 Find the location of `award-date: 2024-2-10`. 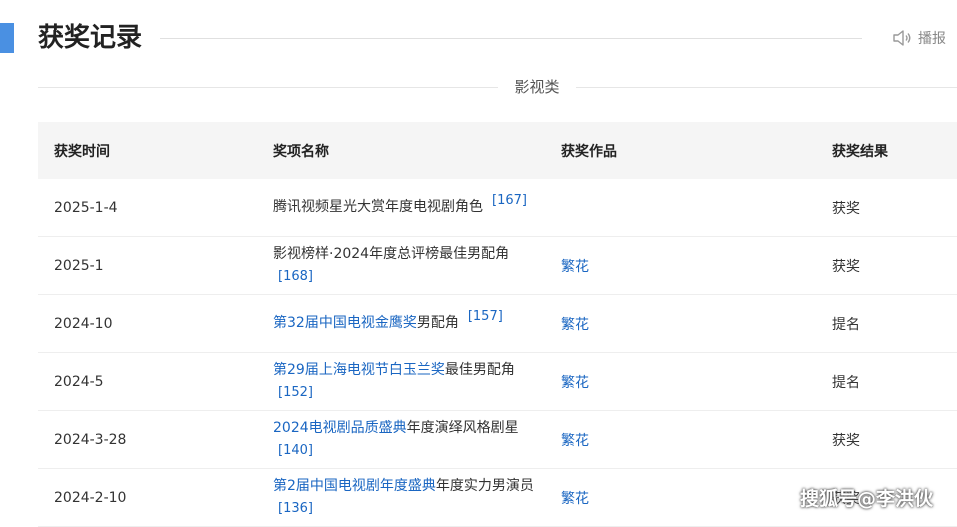

award-date: 2024-2-10 is located at coordinates (90, 497).